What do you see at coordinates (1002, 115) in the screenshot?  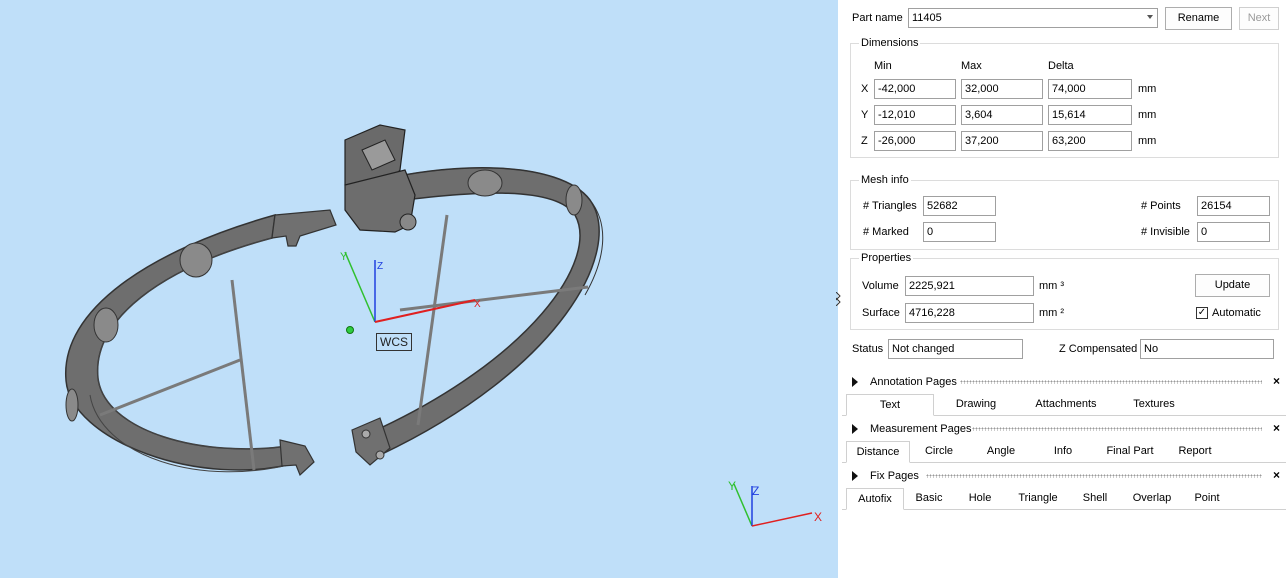 I see `dim-y-max: 3,604` at bounding box center [1002, 115].